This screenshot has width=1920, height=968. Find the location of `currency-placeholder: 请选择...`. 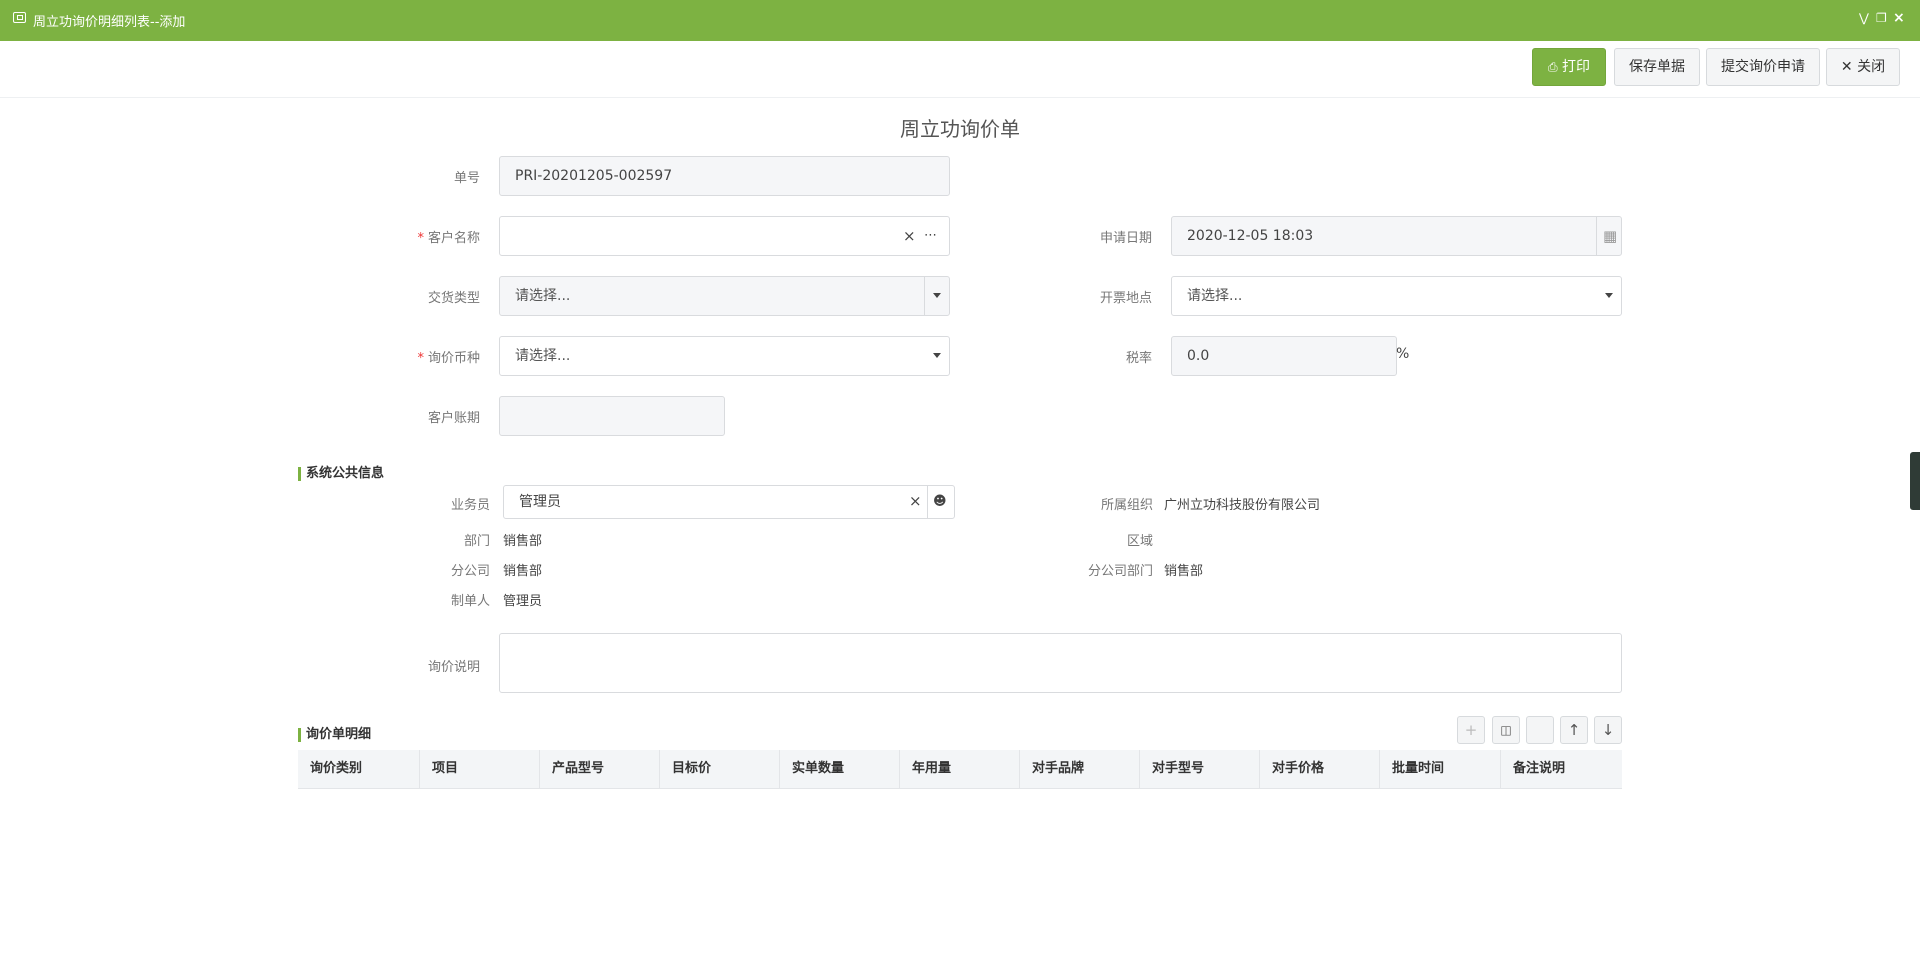

currency-placeholder: 请选择... is located at coordinates (543, 356).